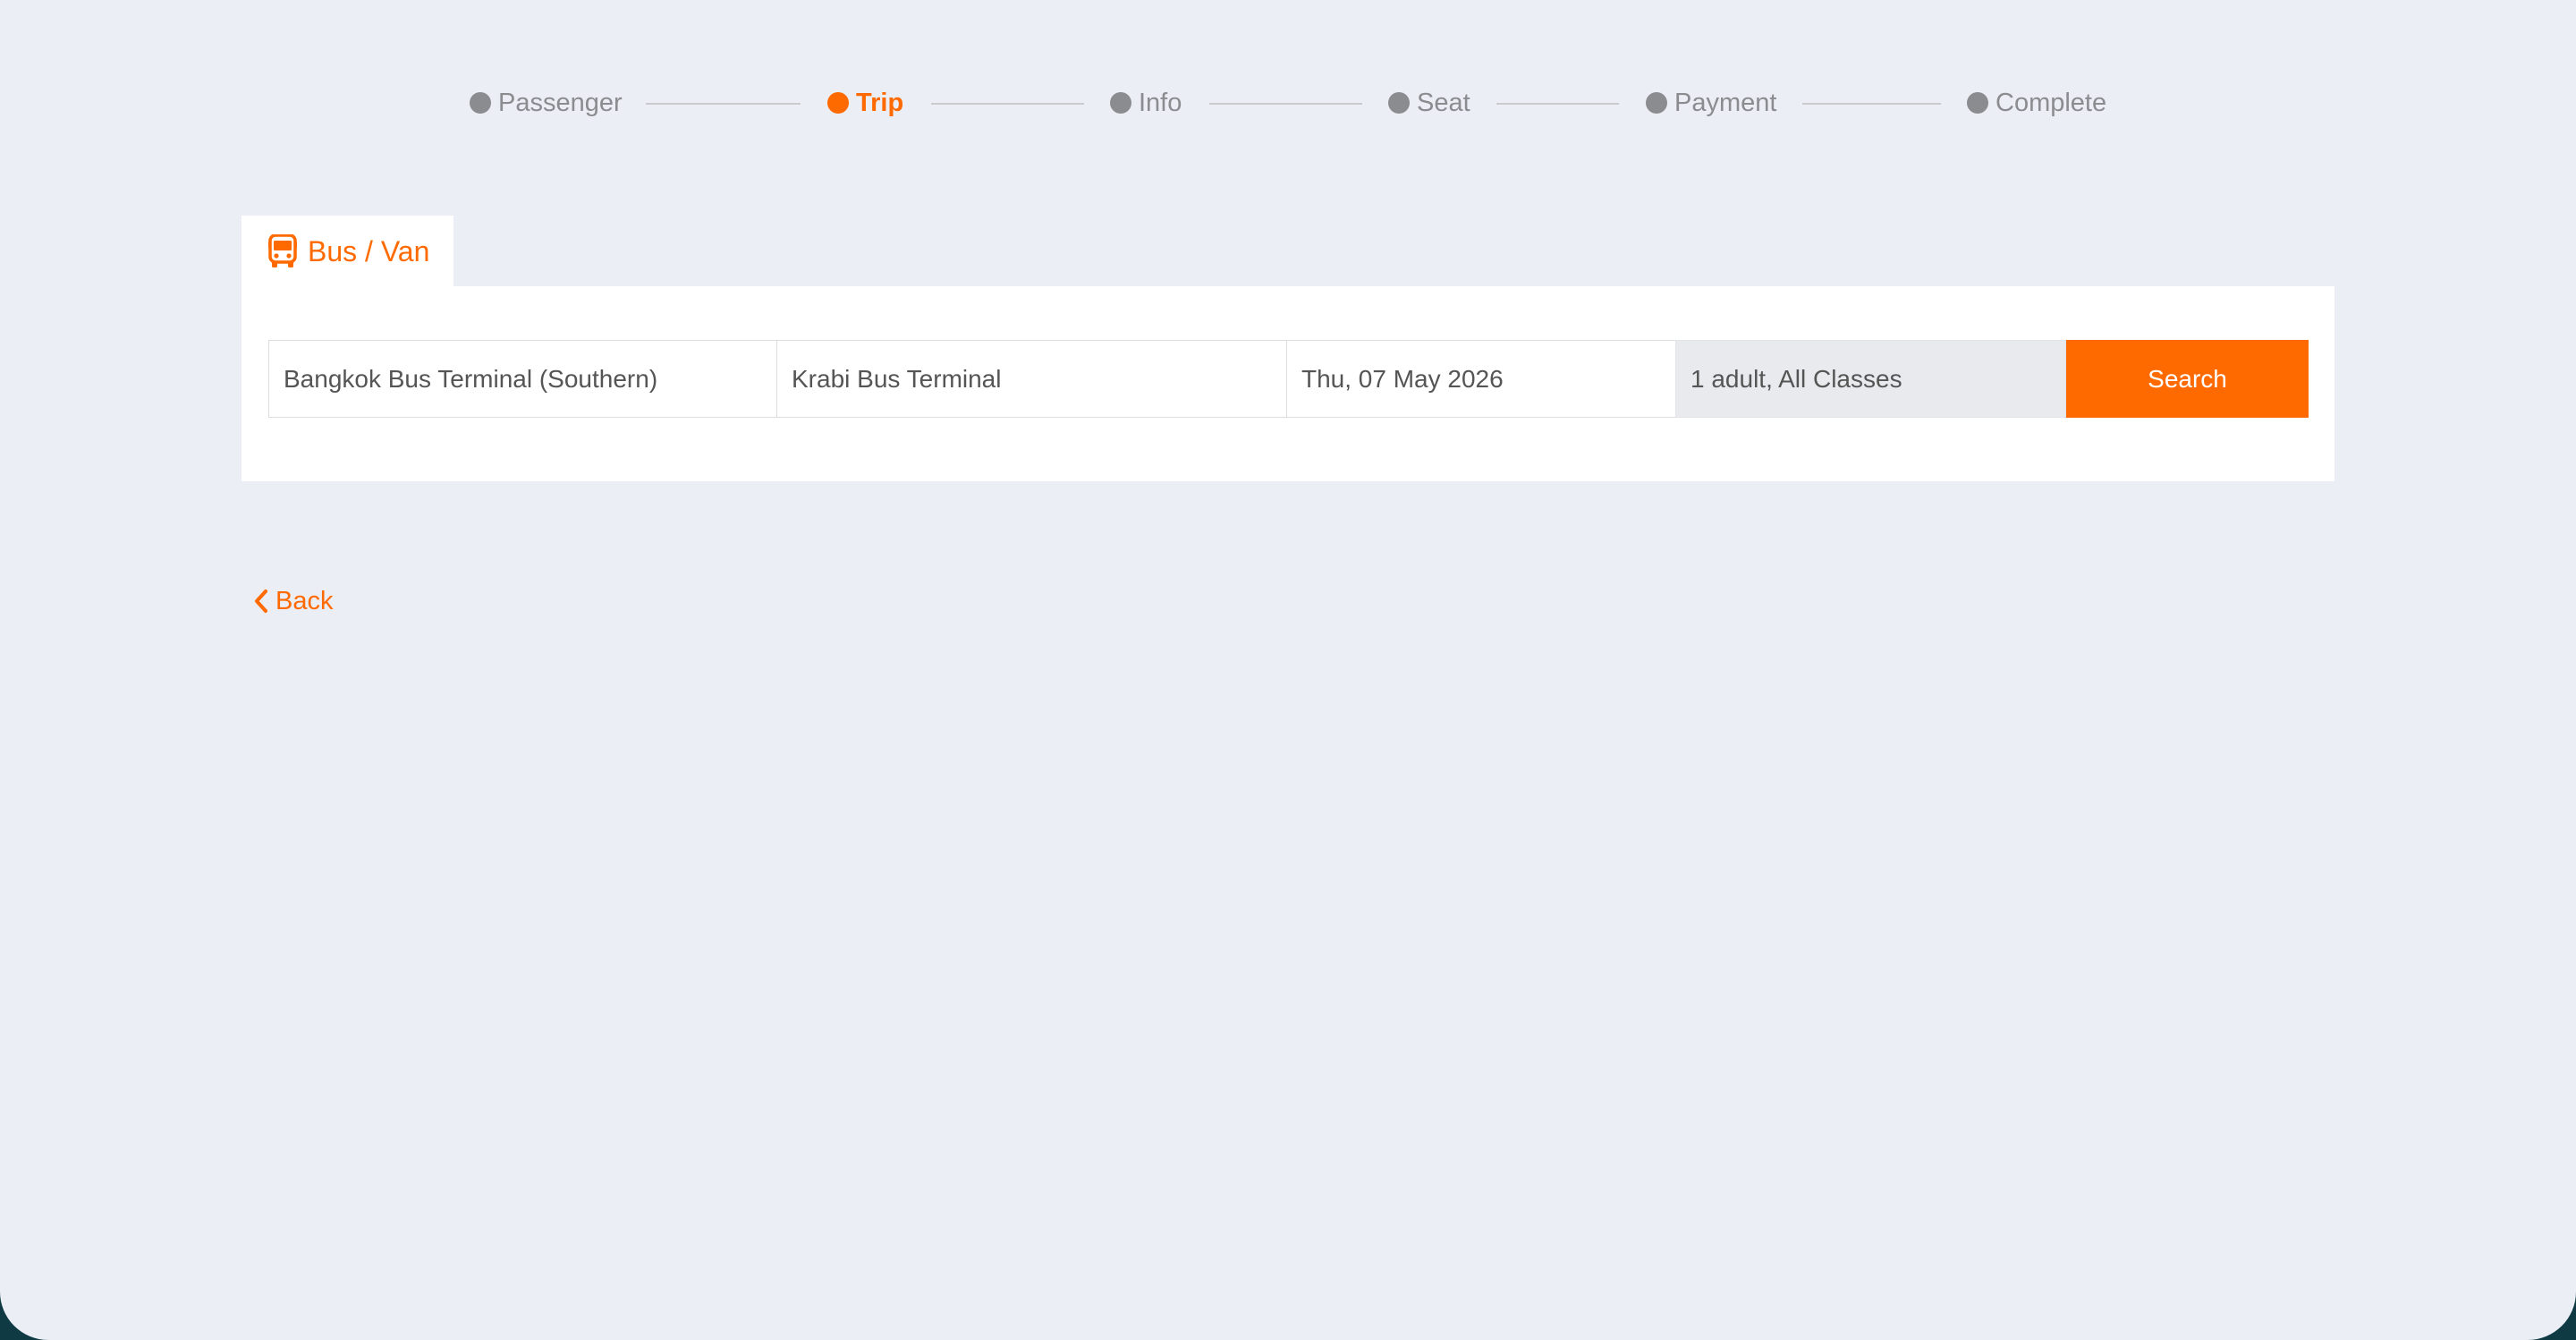 The height and width of the screenshot is (1340, 2576). I want to click on step-label: Trip, so click(880, 102).